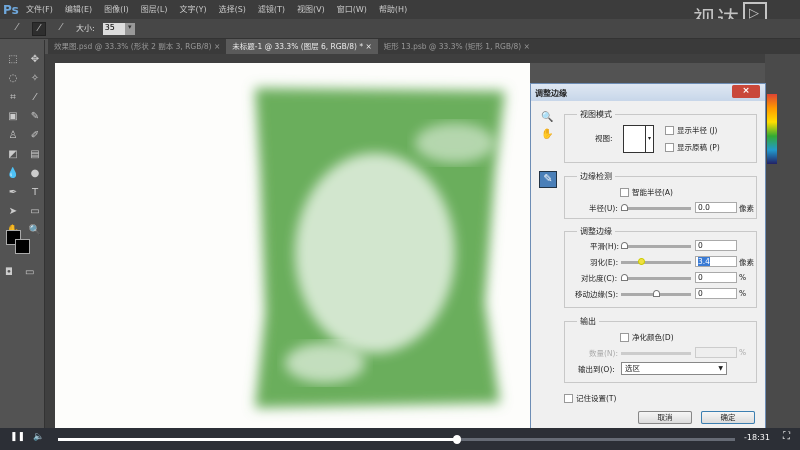 This screenshot has width=800, height=450. I want to click on smooth-input: 0, so click(716, 245).